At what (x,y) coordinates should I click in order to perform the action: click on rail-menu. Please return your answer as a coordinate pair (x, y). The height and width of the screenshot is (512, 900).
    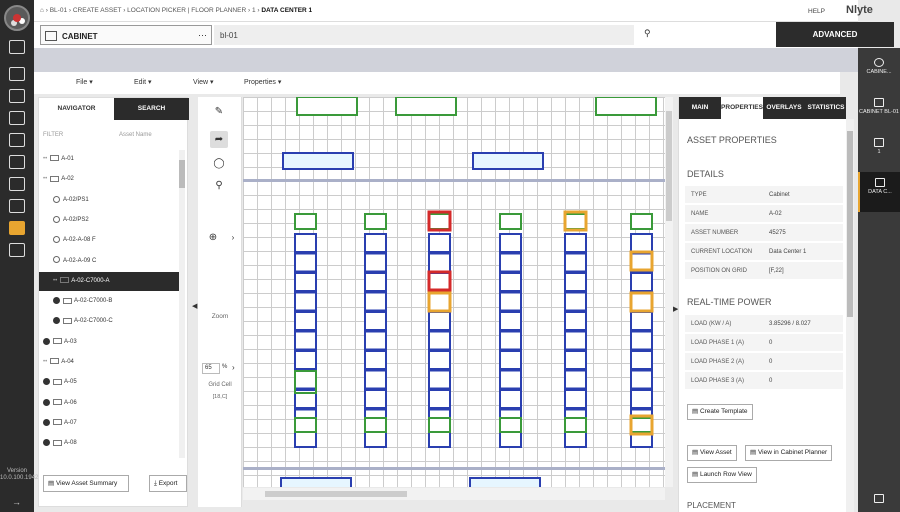
    Looking at the image, I should click on (879, 500).